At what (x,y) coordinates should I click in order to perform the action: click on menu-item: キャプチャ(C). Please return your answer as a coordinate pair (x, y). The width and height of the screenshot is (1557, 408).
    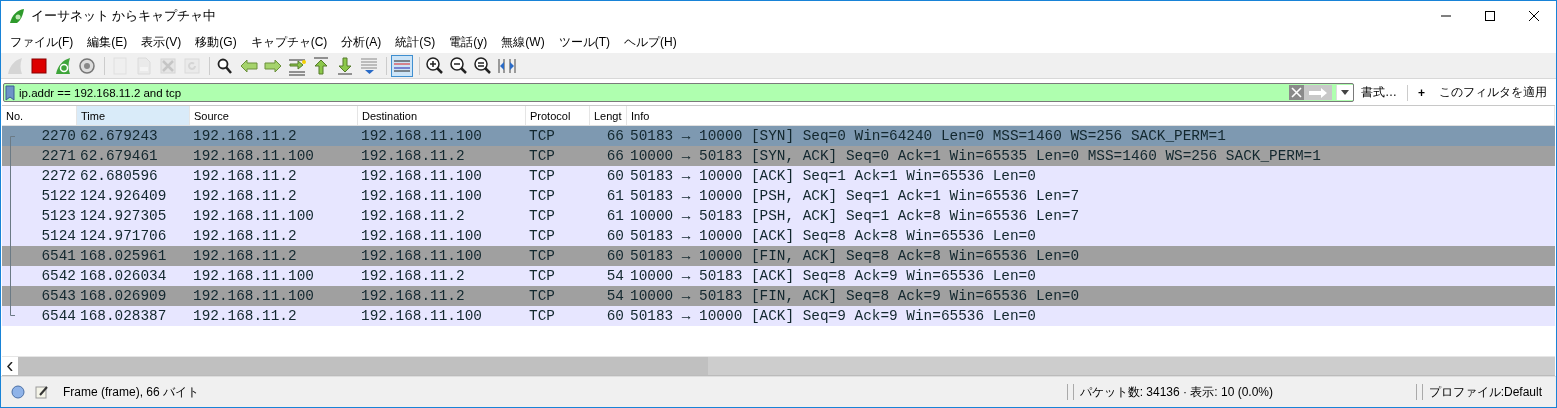
    Looking at the image, I should click on (289, 42).